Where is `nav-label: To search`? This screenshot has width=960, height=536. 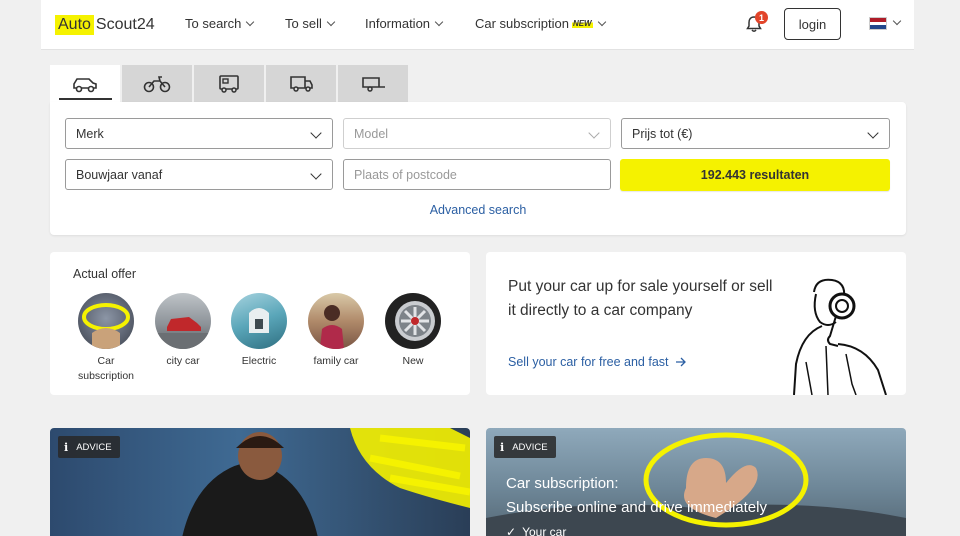
nav-label: To search is located at coordinates (213, 23).